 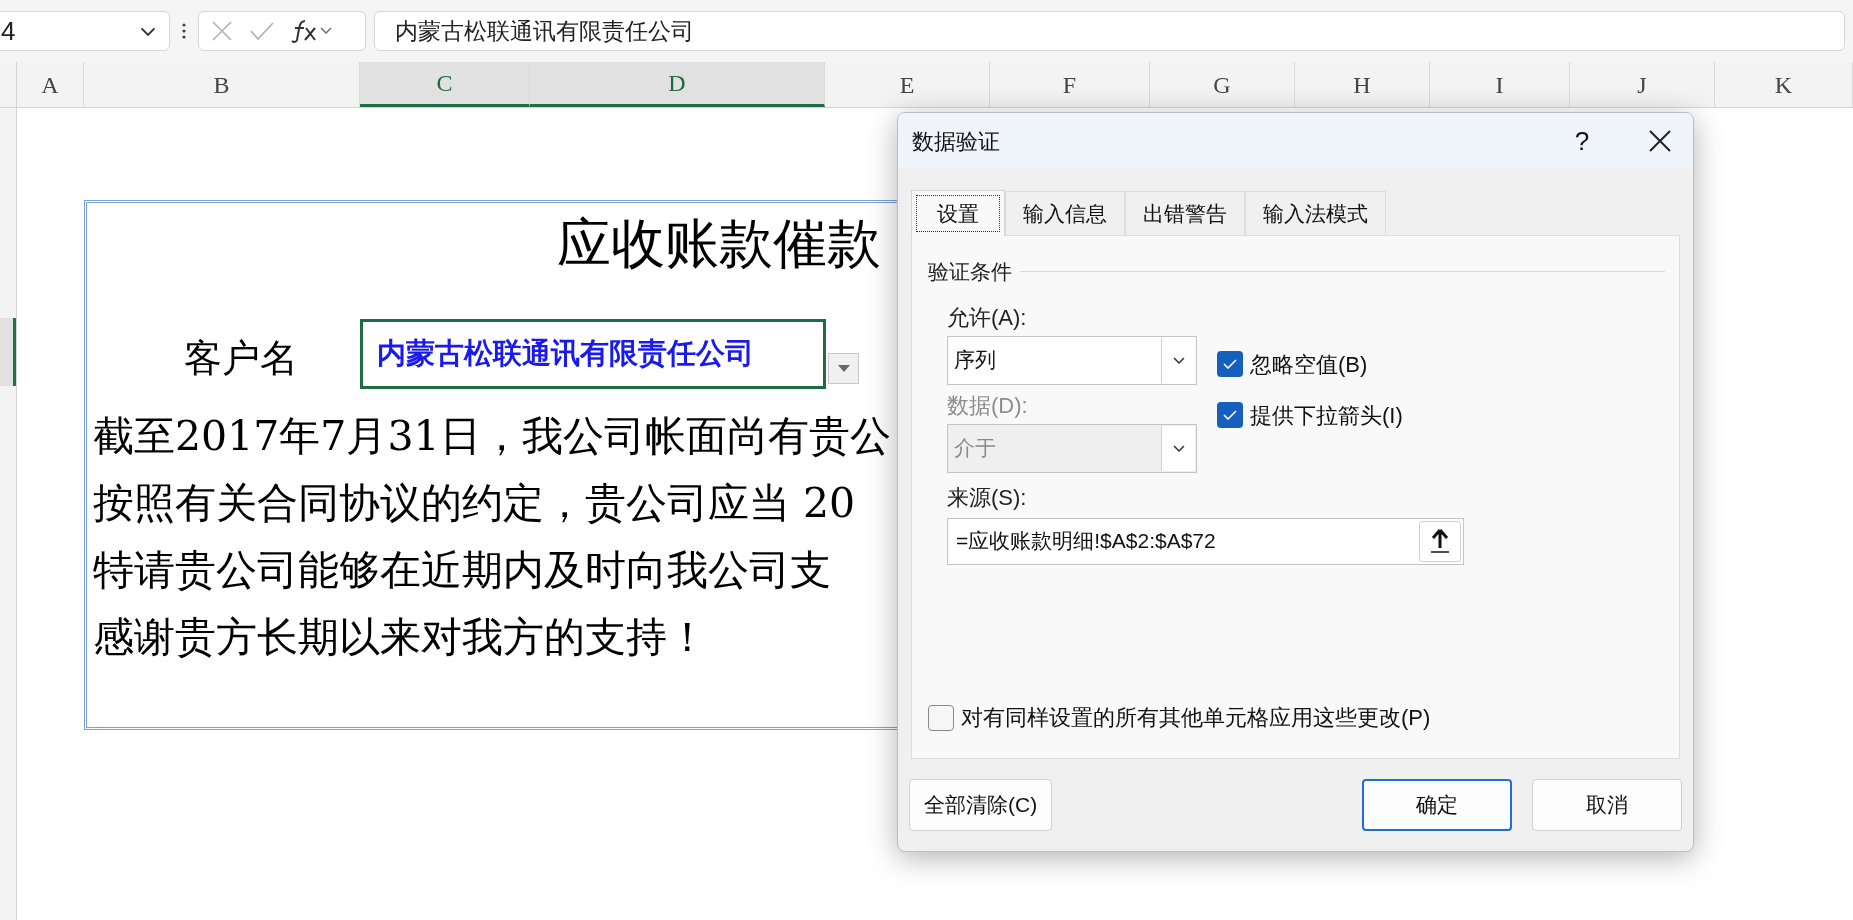 I want to click on tab: 出错警告, so click(x=1185, y=213).